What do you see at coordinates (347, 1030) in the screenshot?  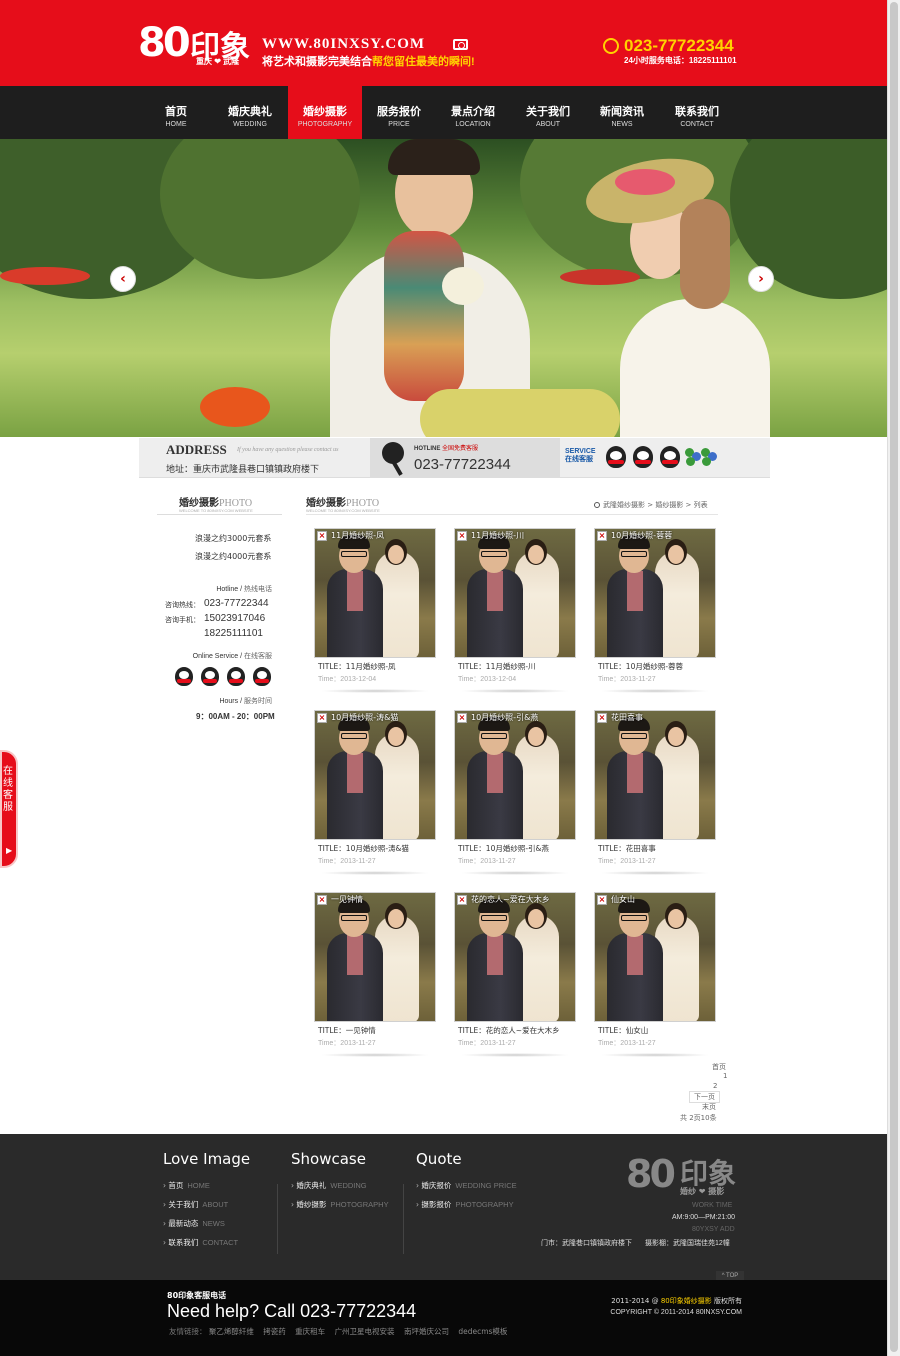 I see `photo-title: TITLE：一见钟情` at bounding box center [347, 1030].